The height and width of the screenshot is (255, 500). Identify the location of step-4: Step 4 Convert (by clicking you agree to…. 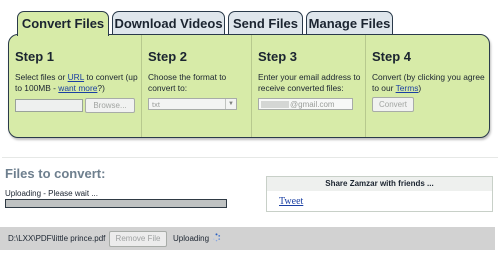
(427, 86).